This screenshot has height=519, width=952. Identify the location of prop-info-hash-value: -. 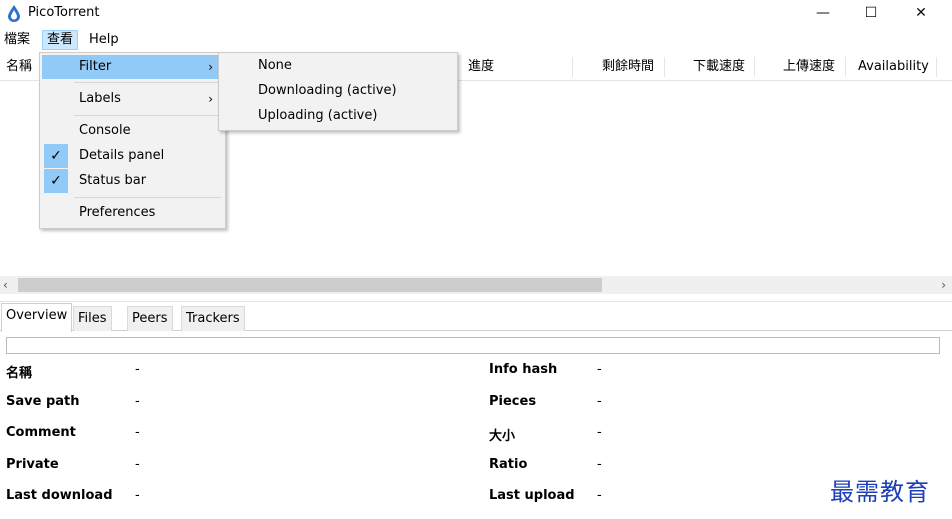
(599, 369).